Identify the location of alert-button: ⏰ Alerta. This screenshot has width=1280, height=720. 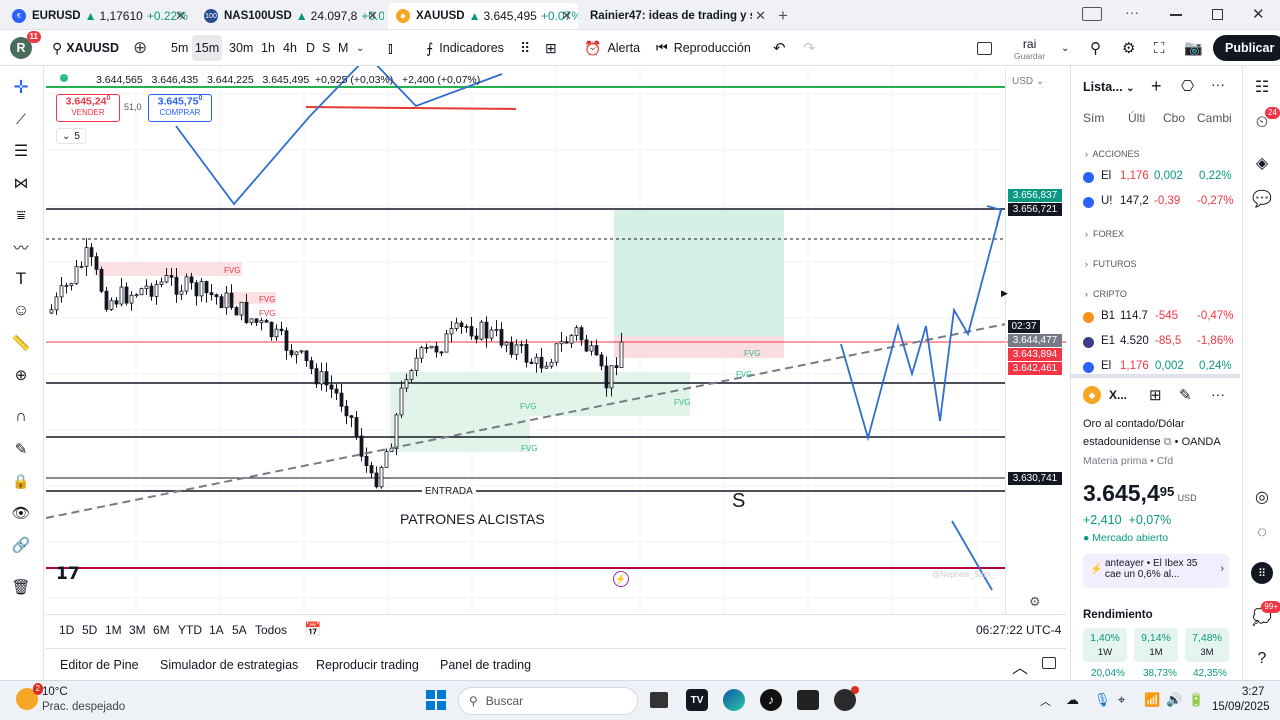
(612, 48).